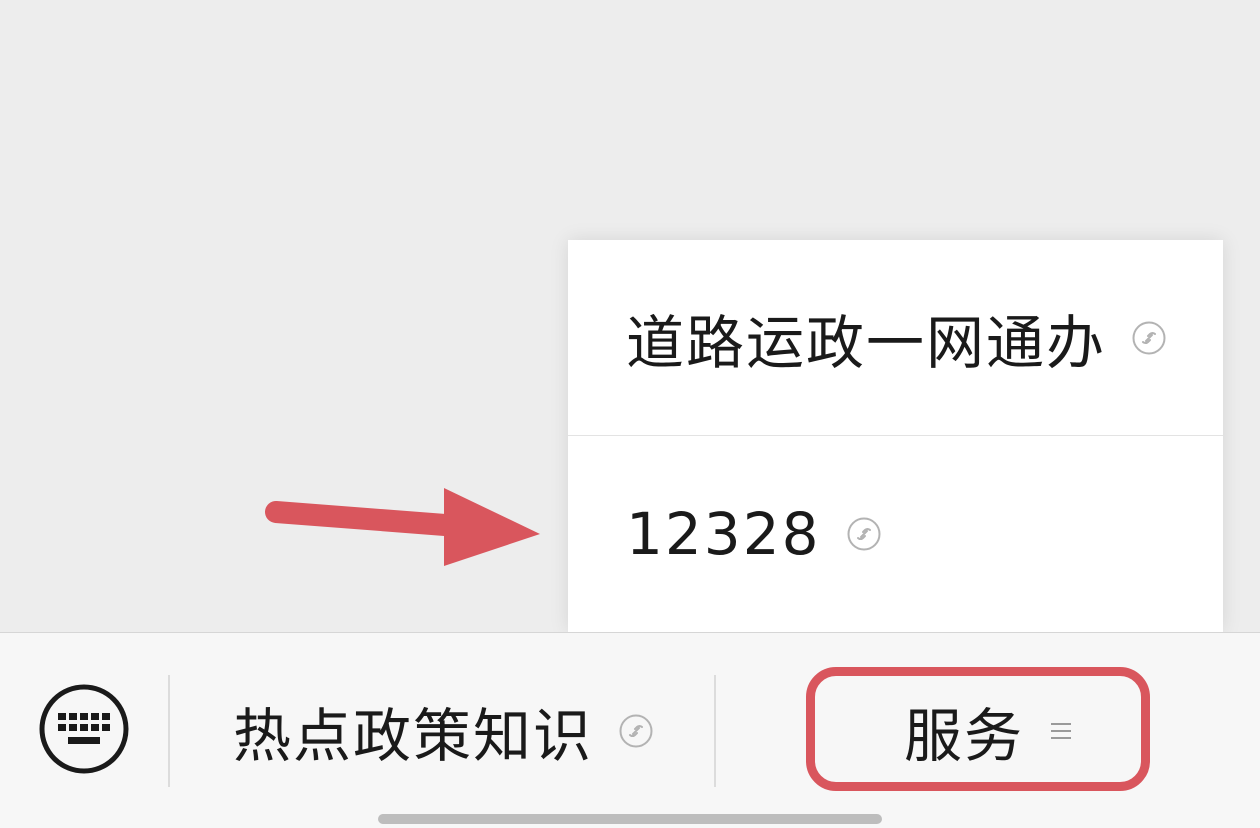  Describe the element at coordinates (866, 342) in the screenshot. I see `submenu-item-label: 道路运政一网通办` at that location.